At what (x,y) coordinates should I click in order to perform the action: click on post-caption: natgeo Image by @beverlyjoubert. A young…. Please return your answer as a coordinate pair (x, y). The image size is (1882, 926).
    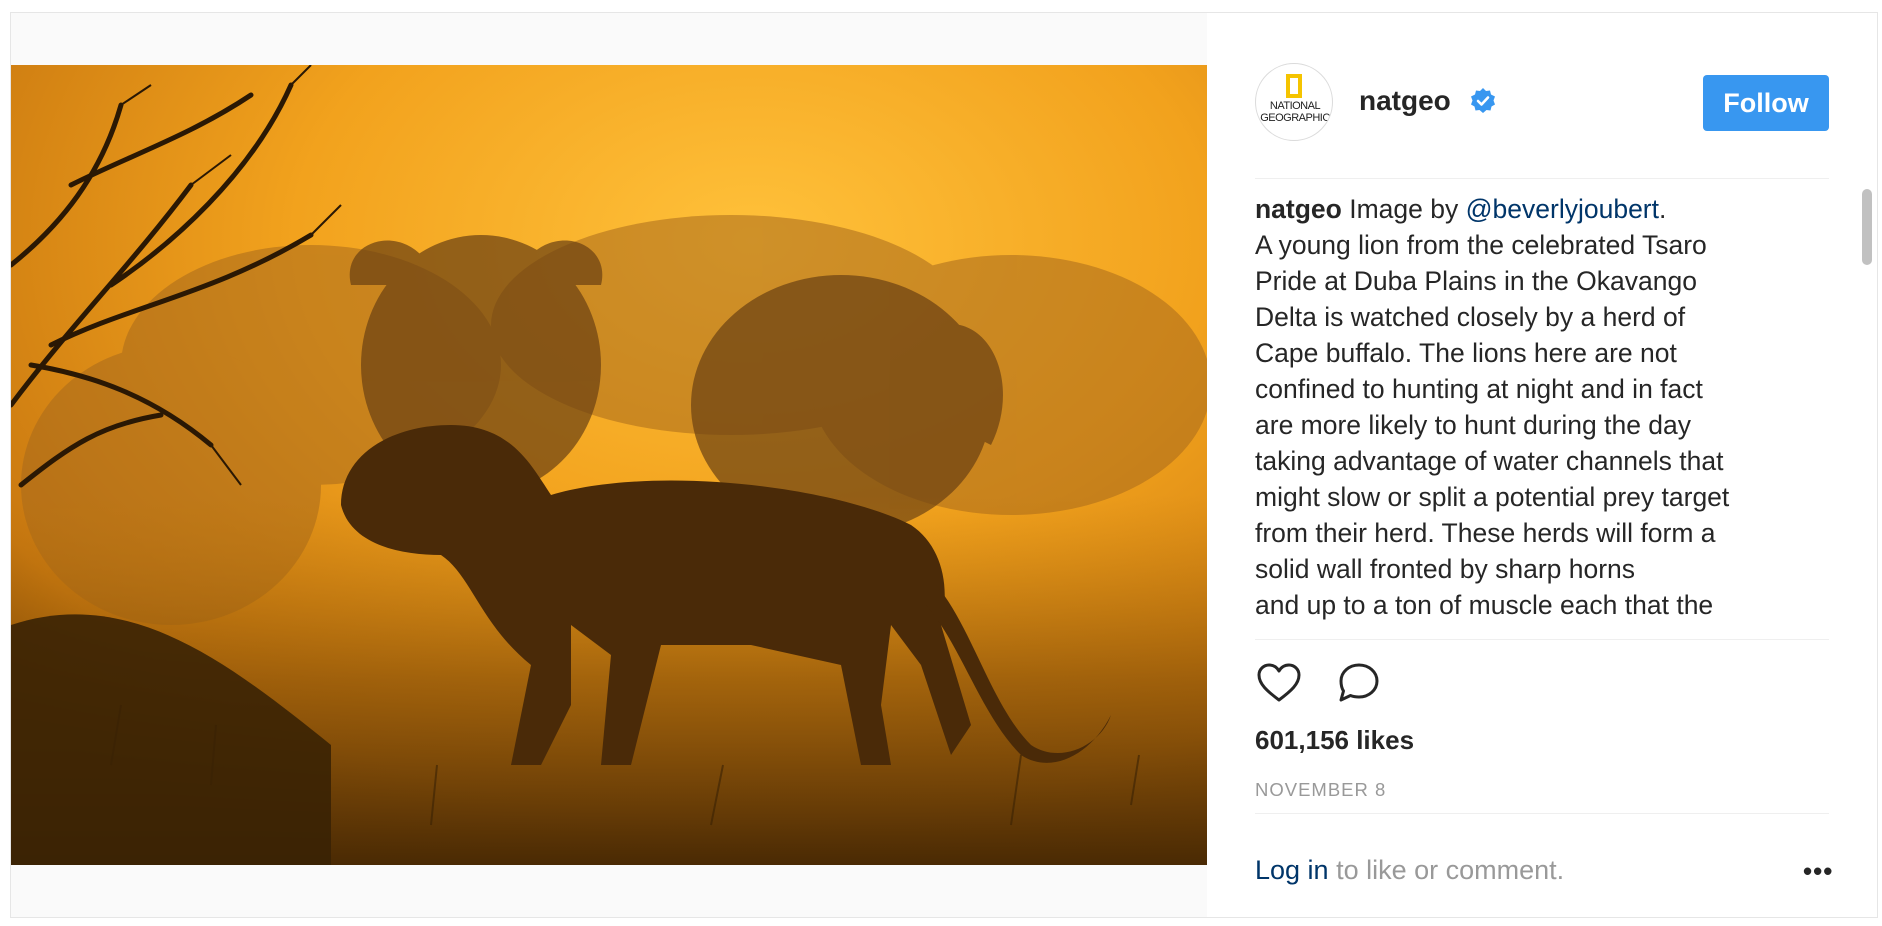
    Looking at the image, I should click on (1533, 415).